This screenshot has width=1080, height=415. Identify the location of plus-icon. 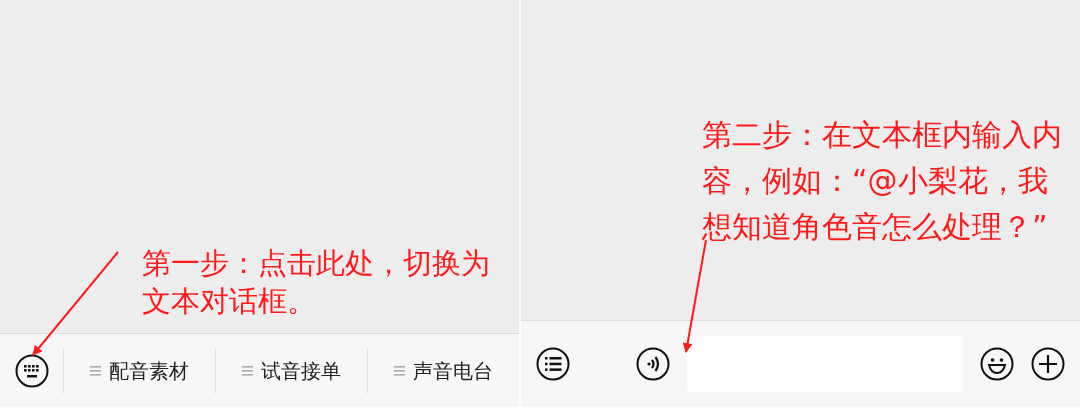
(1048, 364).